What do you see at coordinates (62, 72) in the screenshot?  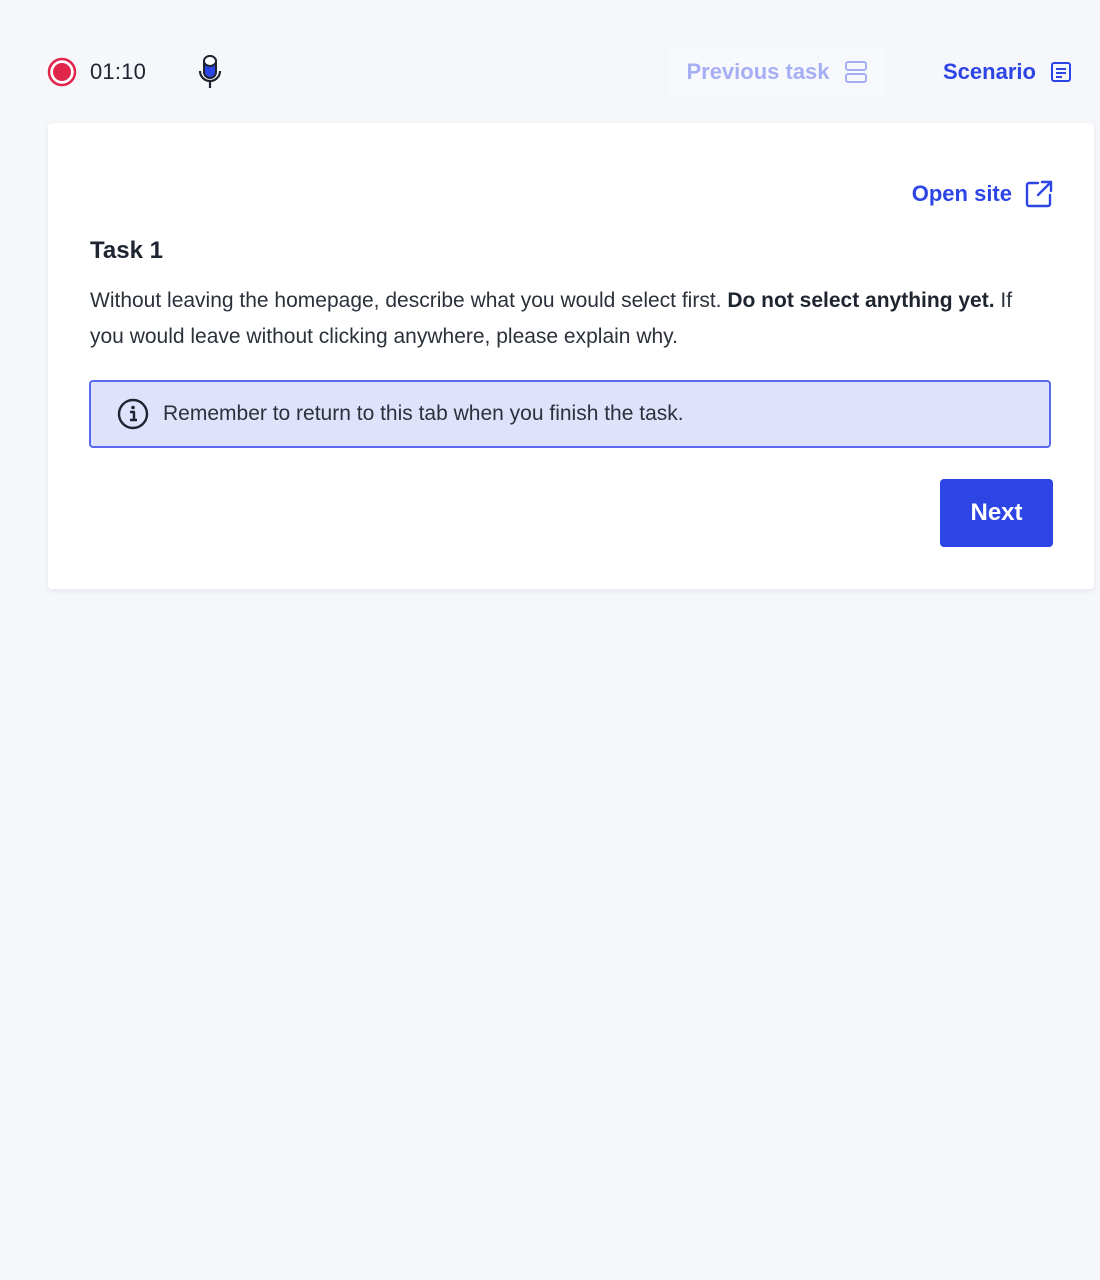 I see `recording-indicator-icon` at bounding box center [62, 72].